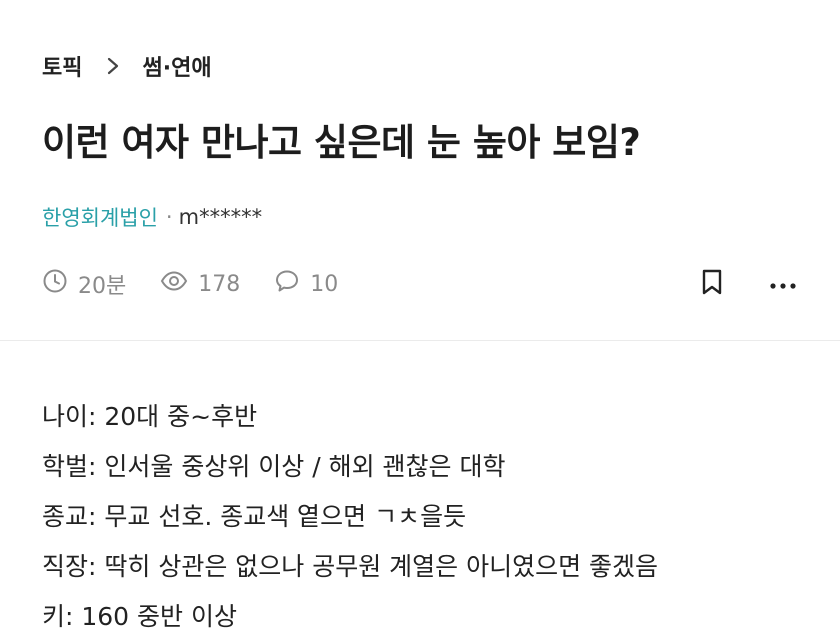  I want to click on section-divider, so click(420, 340).